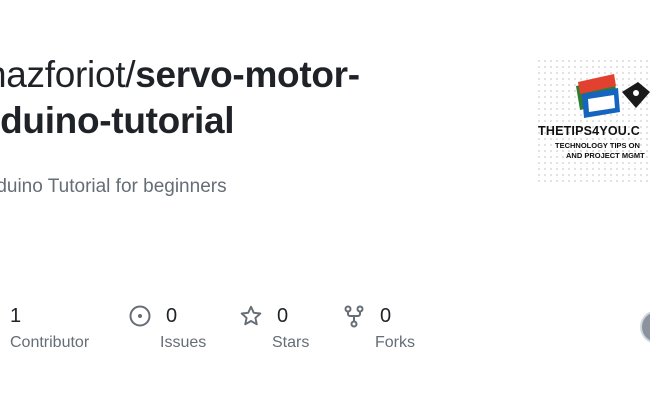 This screenshot has height=400, width=650. I want to click on repo-forked-icon, so click(354, 316).